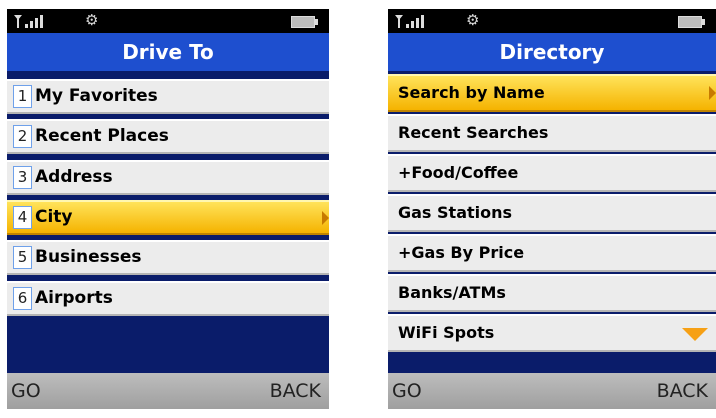 The width and height of the screenshot is (716, 418). Describe the element at coordinates (552, 333) in the screenshot. I see `menu-item-wifi-spots: WiFi Spots` at that location.